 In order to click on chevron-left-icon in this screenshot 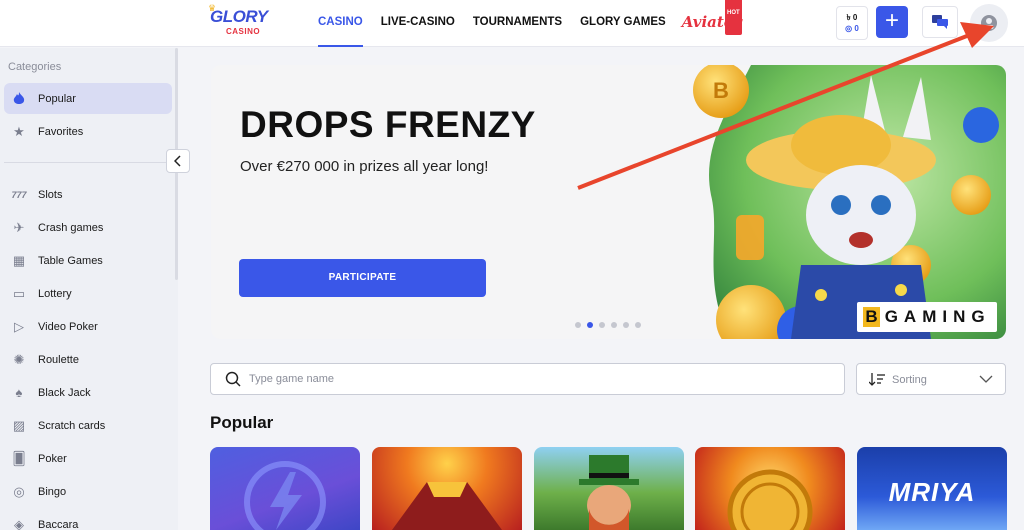, I will do `click(177, 161)`.